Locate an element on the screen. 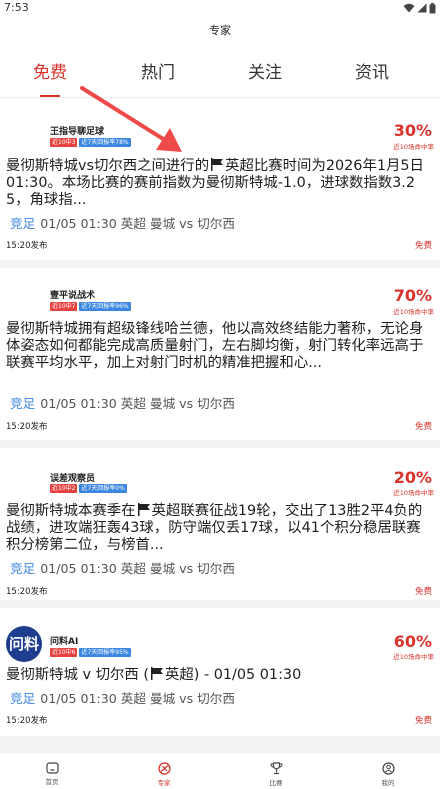 The width and height of the screenshot is (440, 789). signal-icon is located at coordinates (422, 8).